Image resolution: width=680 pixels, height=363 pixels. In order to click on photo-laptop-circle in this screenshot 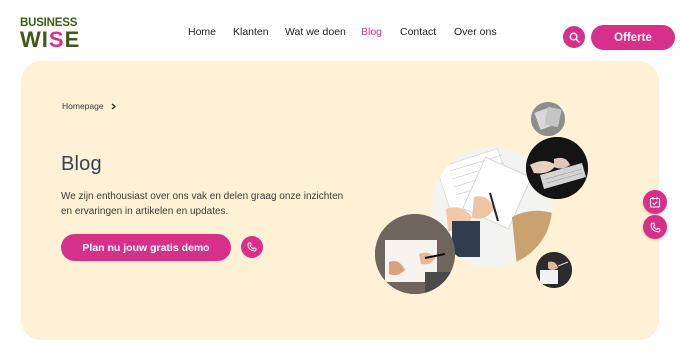, I will do `click(557, 168)`.